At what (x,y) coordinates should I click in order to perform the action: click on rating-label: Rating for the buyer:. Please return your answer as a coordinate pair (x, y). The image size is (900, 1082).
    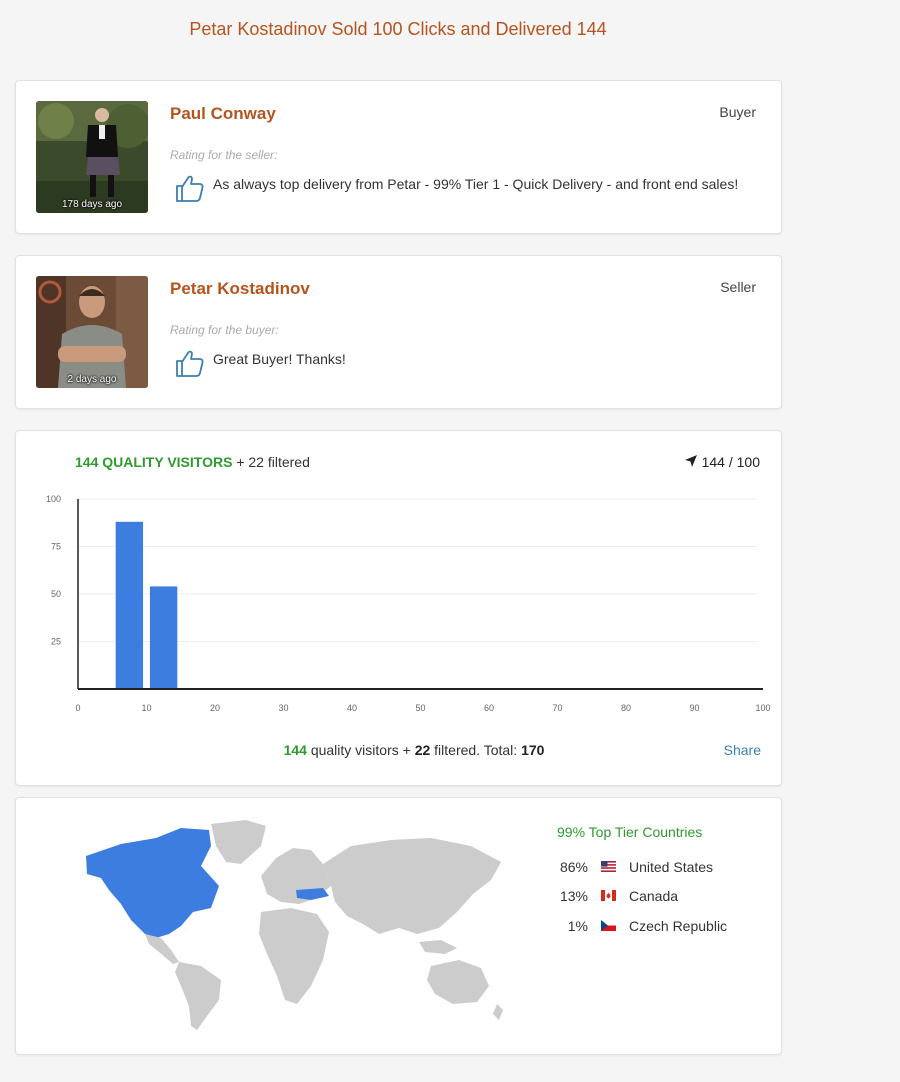
    Looking at the image, I should click on (224, 330).